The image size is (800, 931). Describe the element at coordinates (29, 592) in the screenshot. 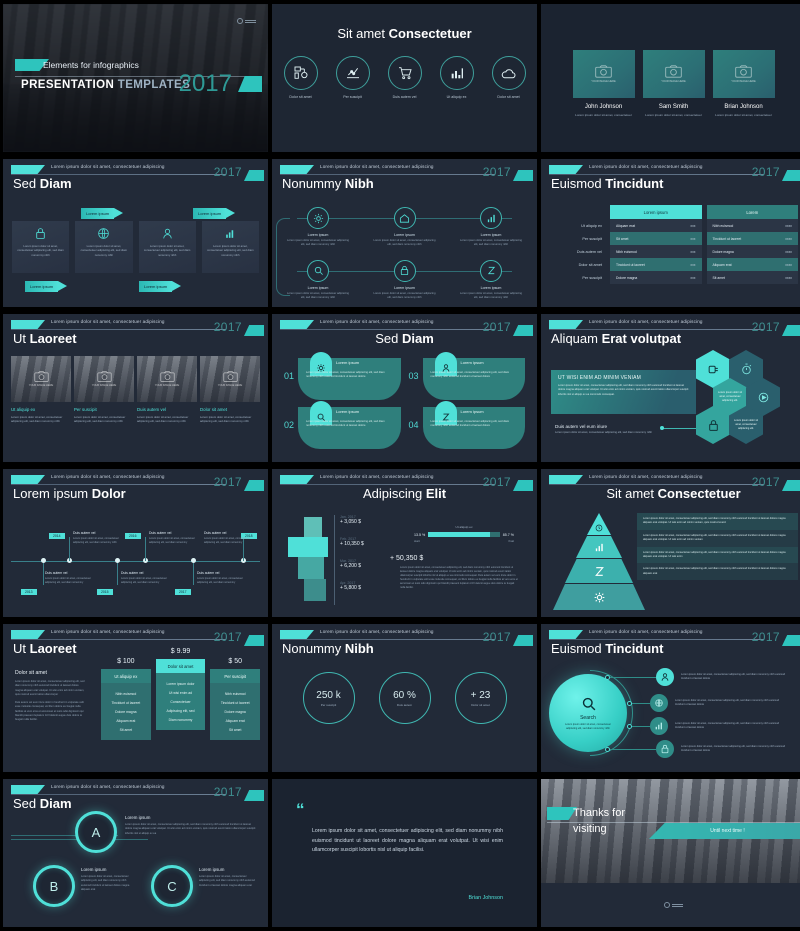

I see `year-chip: 2013` at that location.